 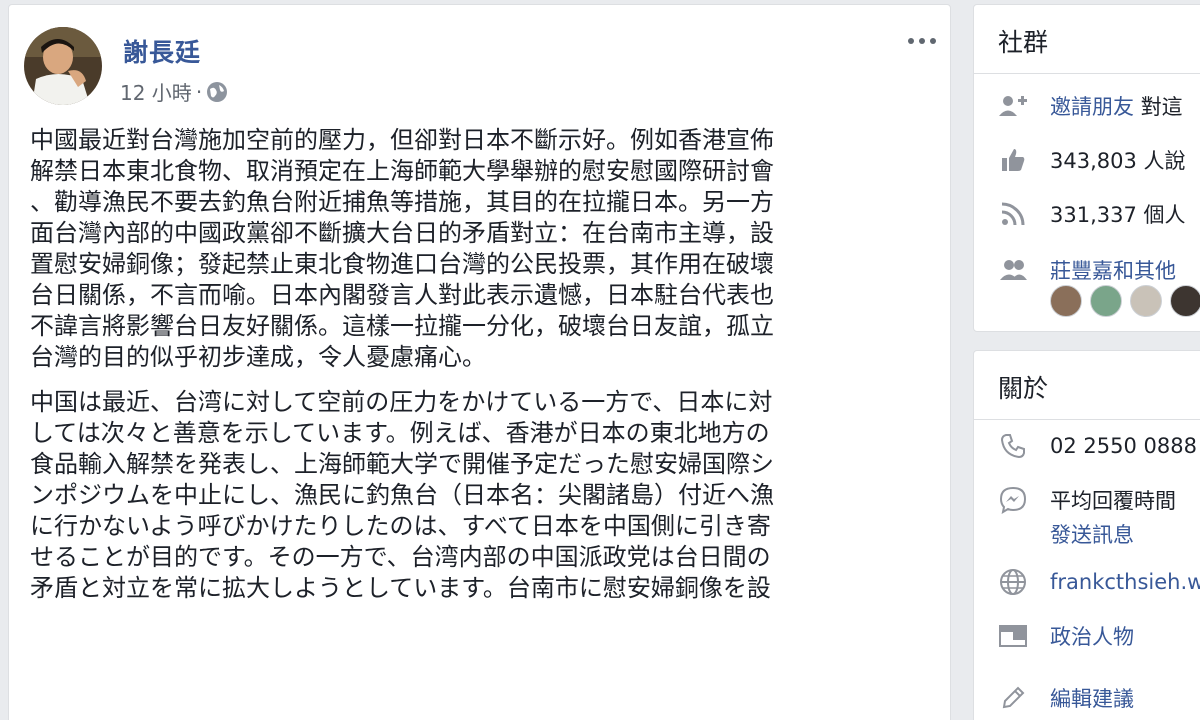 I want to click on send-message-row: 發送訊息, so click(x=1125, y=534).